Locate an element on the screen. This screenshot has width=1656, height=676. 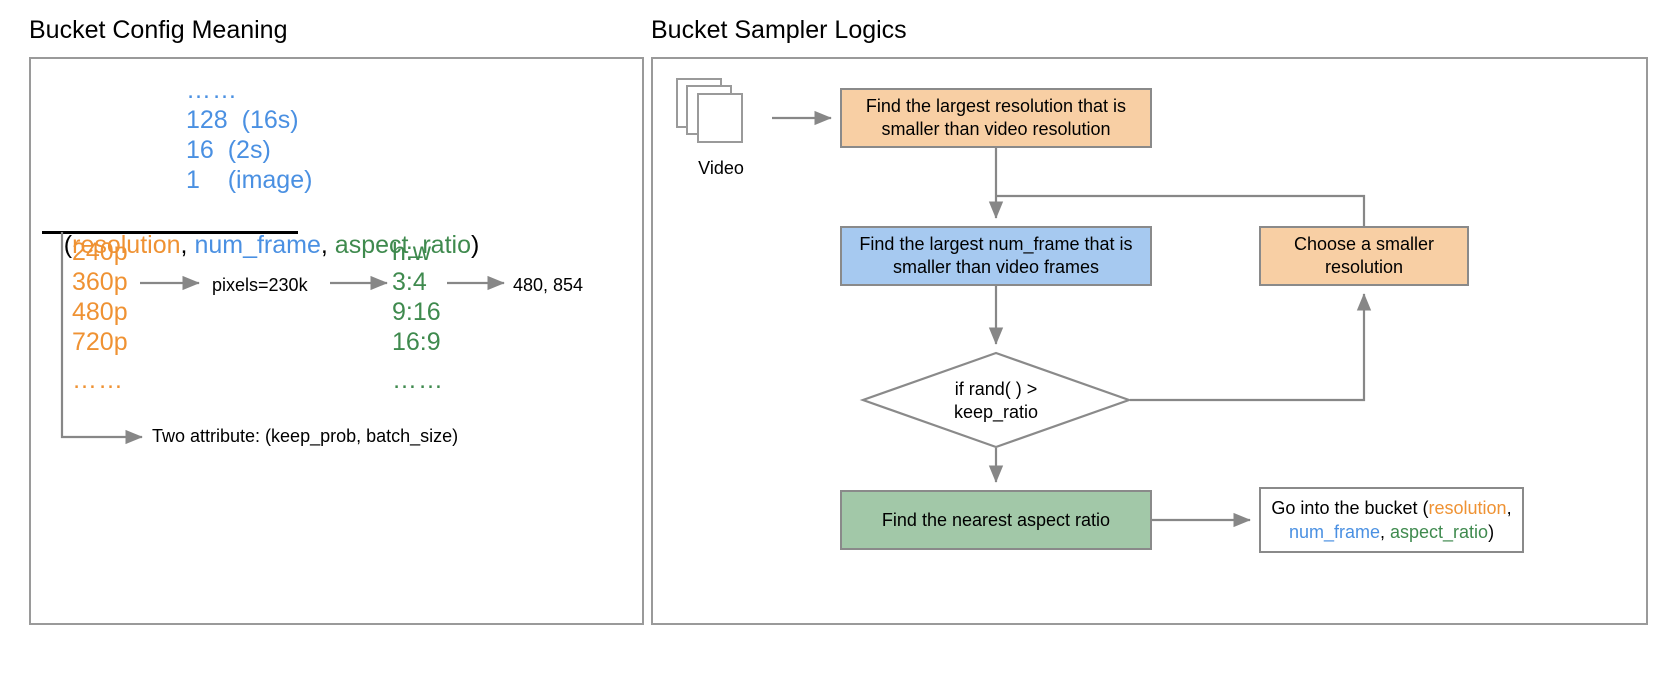
arrow-decision-true-to-choose-smaller is located at coordinates (1251, 347).